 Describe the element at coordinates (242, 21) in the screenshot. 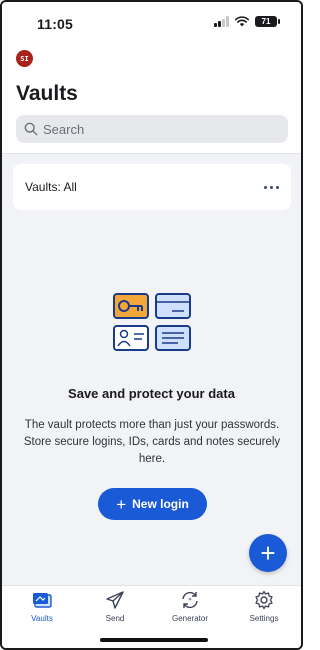

I see `wifi-icon` at that location.